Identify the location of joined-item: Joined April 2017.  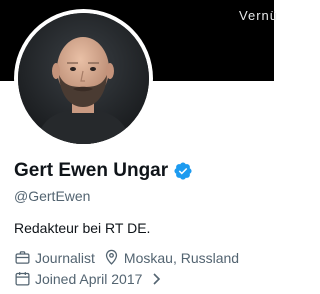
(88, 278).